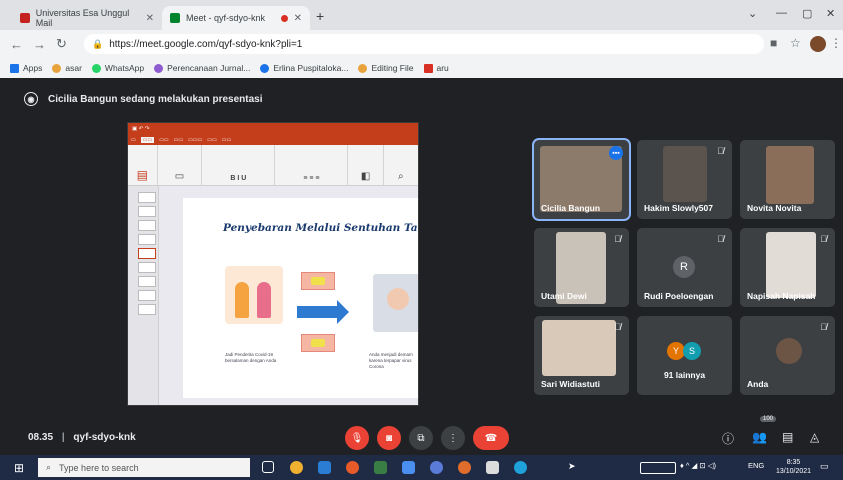 The image size is (843, 480). I want to click on bookmark-asar: asar, so click(67, 68).